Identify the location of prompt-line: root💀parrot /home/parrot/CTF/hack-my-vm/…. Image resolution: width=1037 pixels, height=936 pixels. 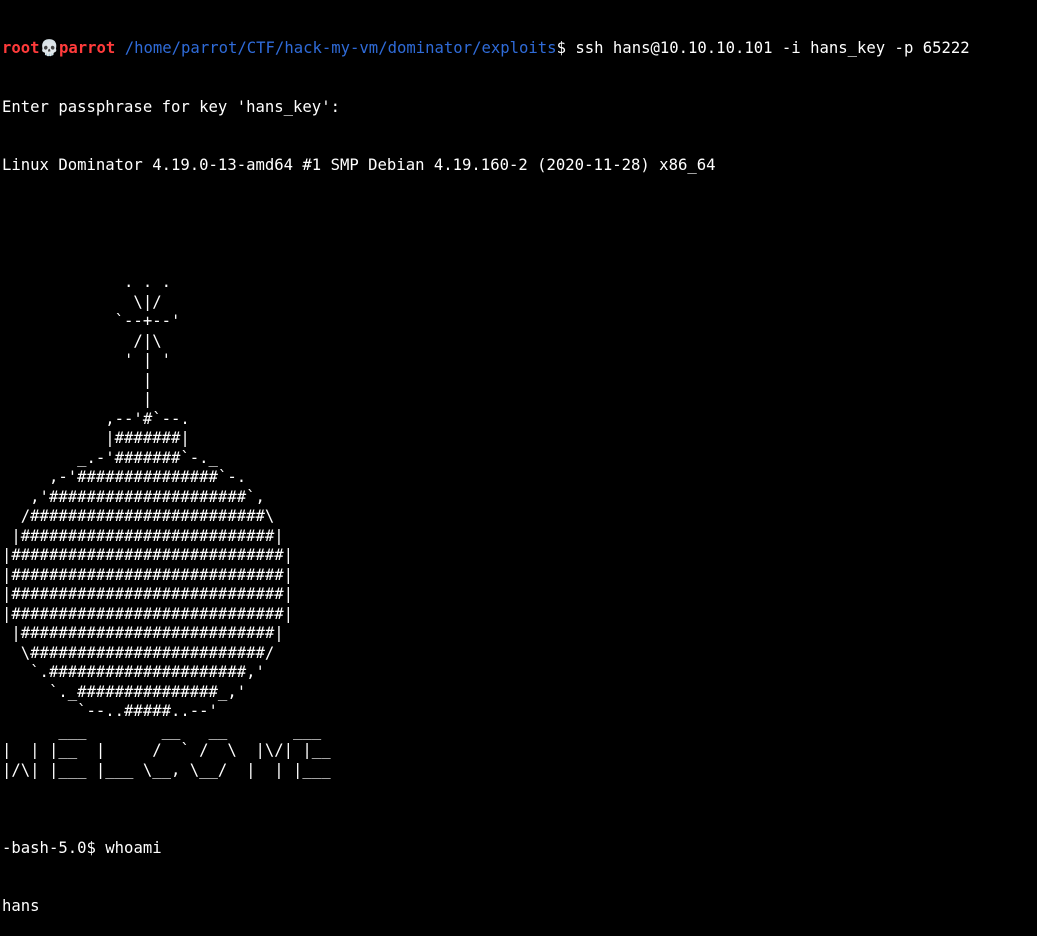
(519, 49).